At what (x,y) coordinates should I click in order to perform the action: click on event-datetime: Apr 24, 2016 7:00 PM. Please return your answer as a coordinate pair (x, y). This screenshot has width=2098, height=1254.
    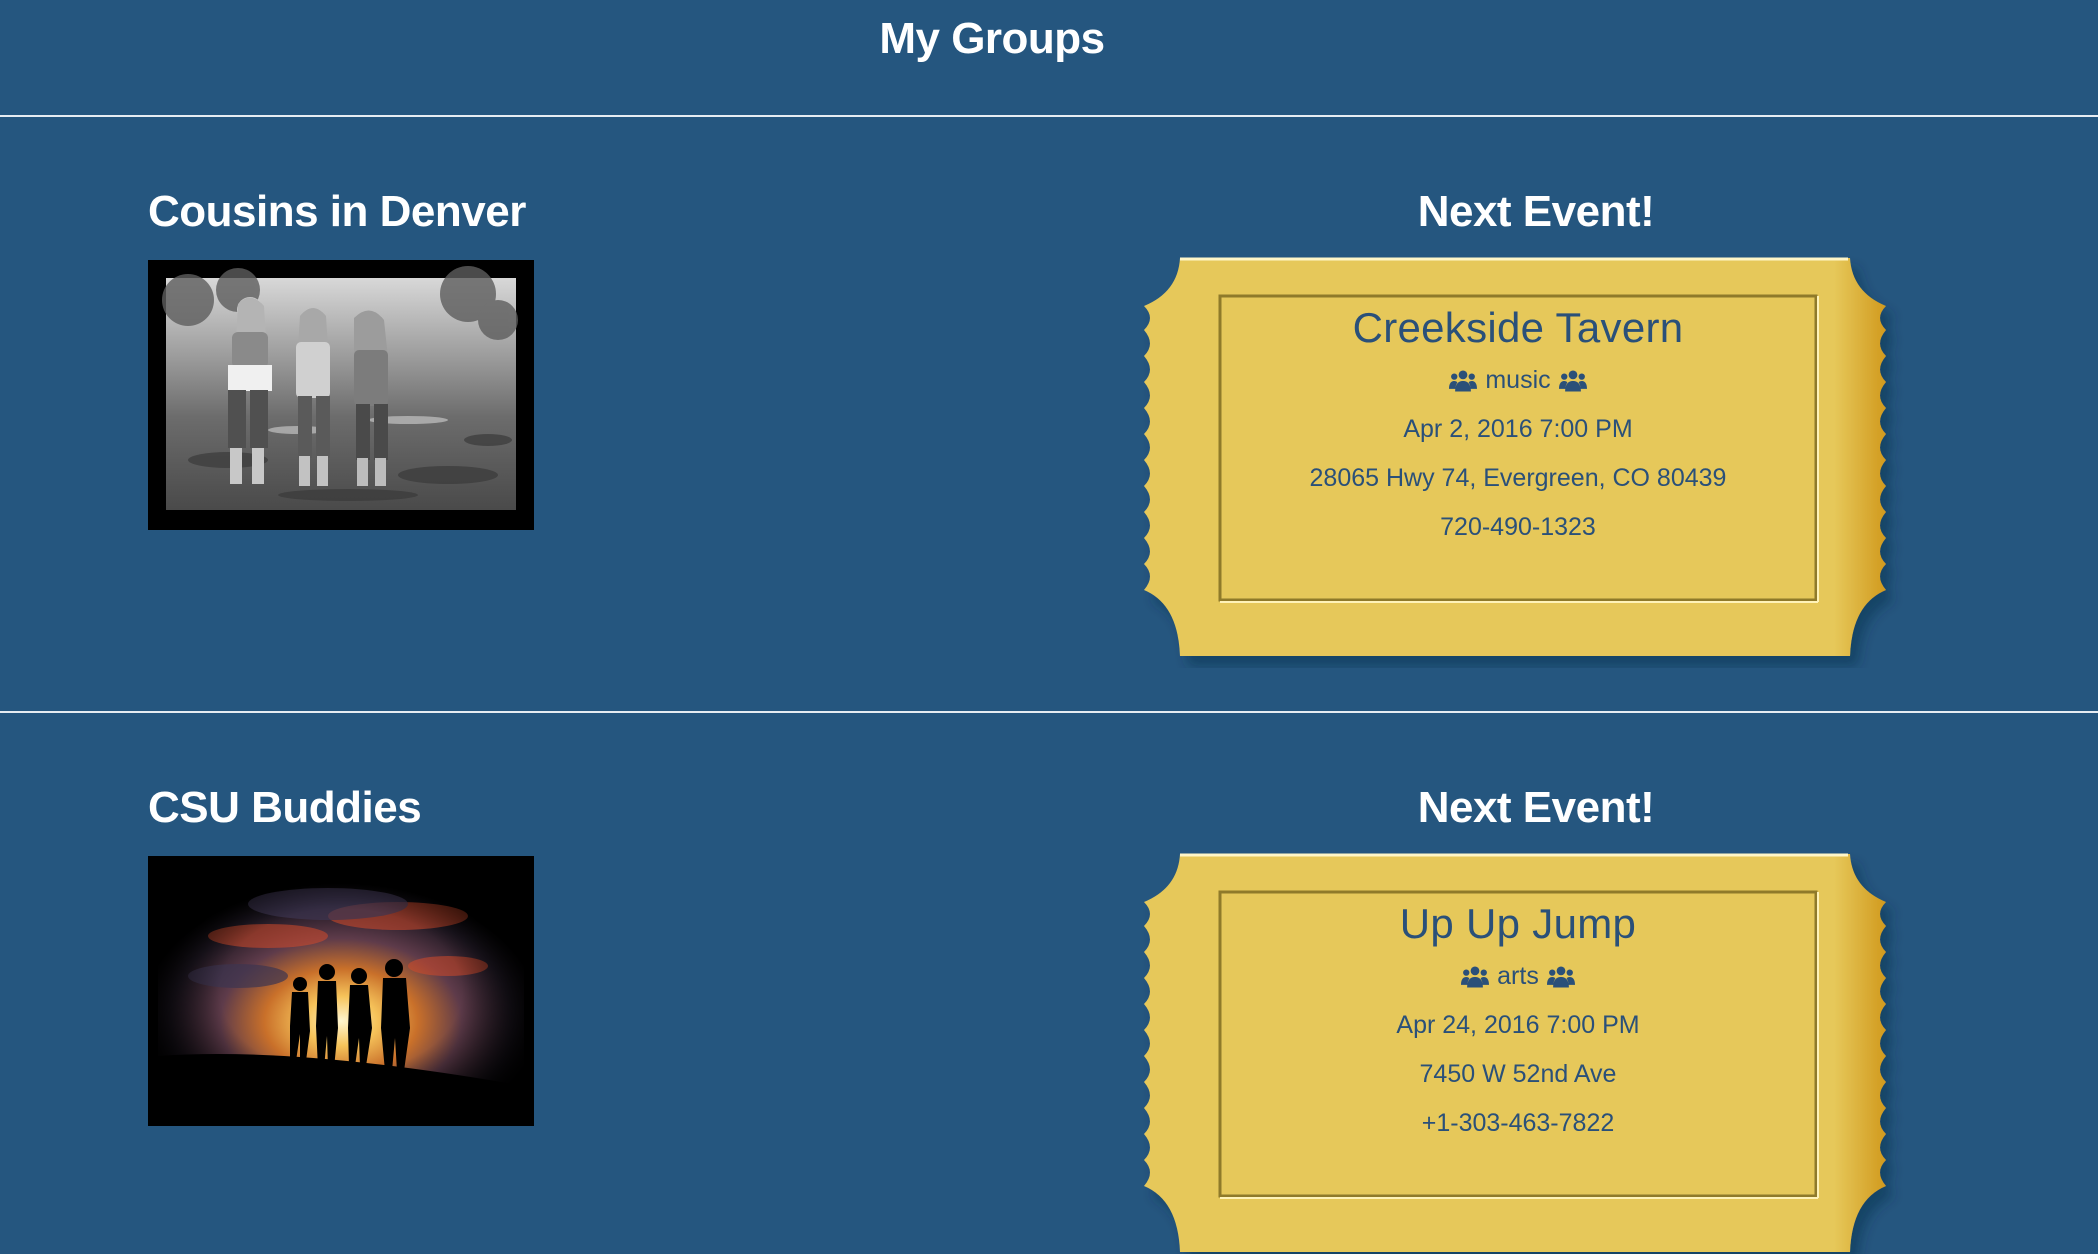
    Looking at the image, I should click on (1518, 1025).